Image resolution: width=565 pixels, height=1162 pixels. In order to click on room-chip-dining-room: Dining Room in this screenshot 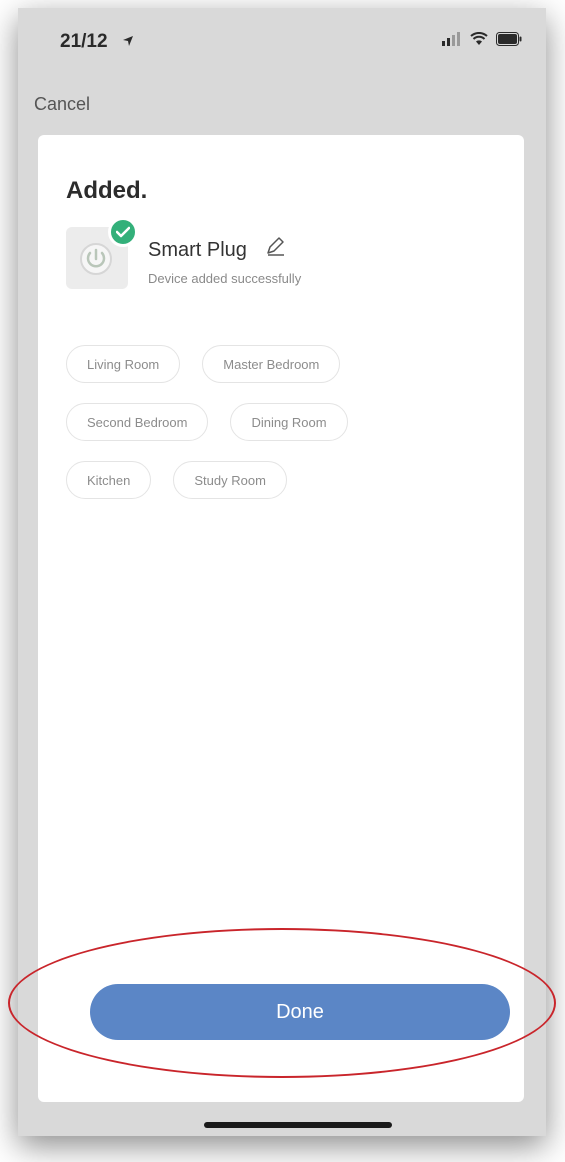, I will do `click(289, 422)`.